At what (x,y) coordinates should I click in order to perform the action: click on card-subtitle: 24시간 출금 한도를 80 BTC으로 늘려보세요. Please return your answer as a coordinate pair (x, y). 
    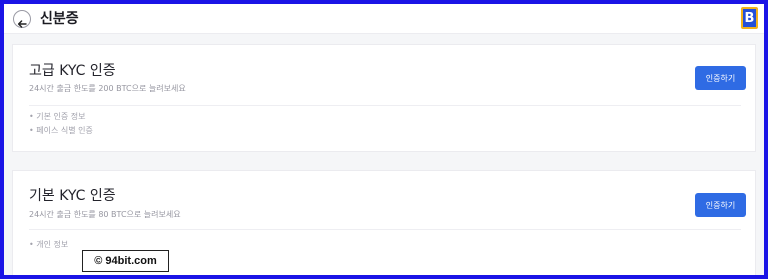
    Looking at the image, I should click on (105, 214).